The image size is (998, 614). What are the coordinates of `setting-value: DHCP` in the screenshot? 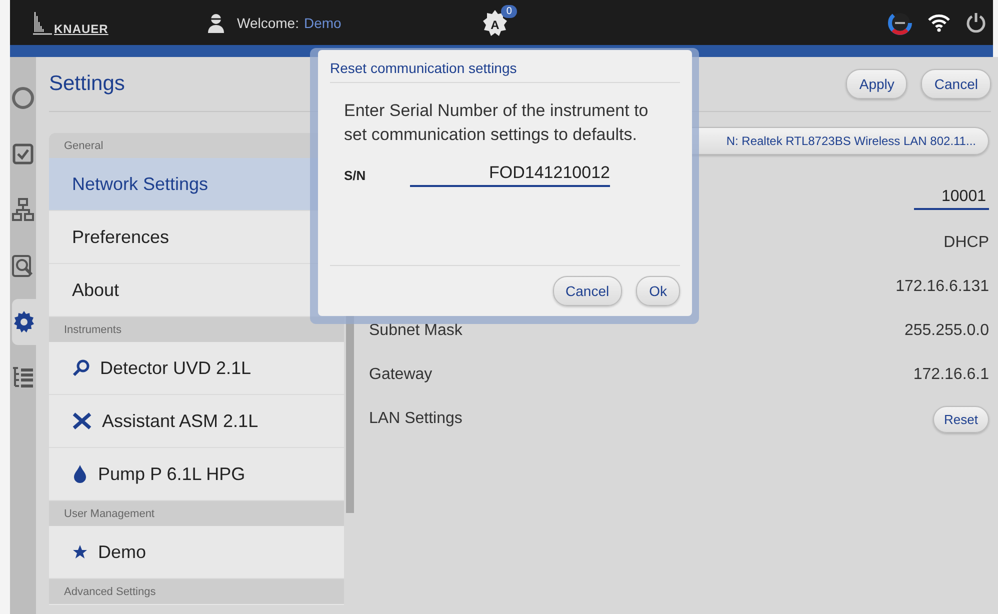 It's located at (966, 243).